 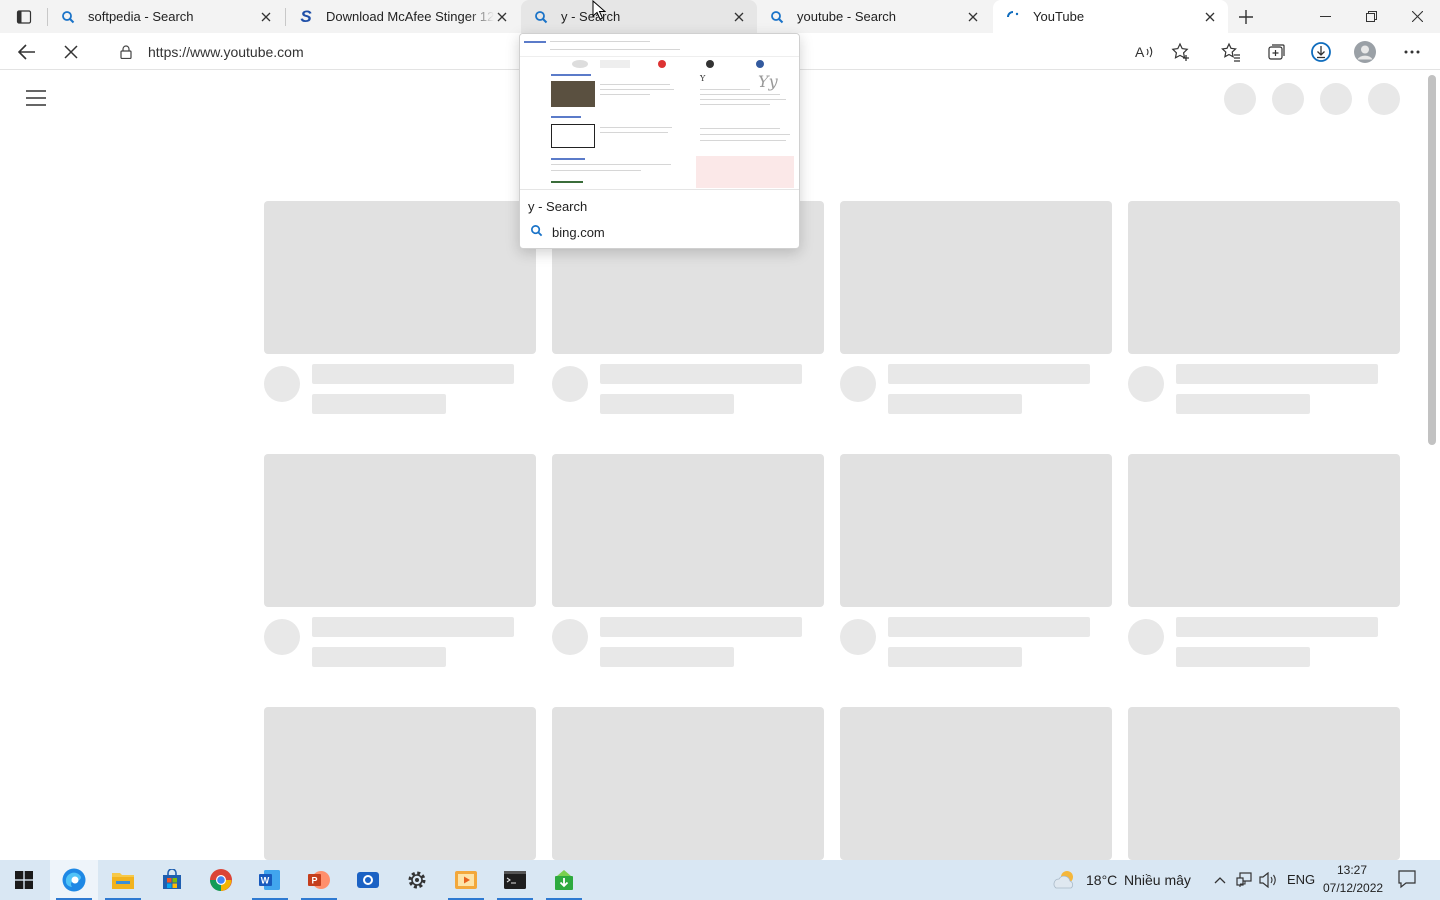 I want to click on tab-label: YouTube, so click(x=1059, y=16).